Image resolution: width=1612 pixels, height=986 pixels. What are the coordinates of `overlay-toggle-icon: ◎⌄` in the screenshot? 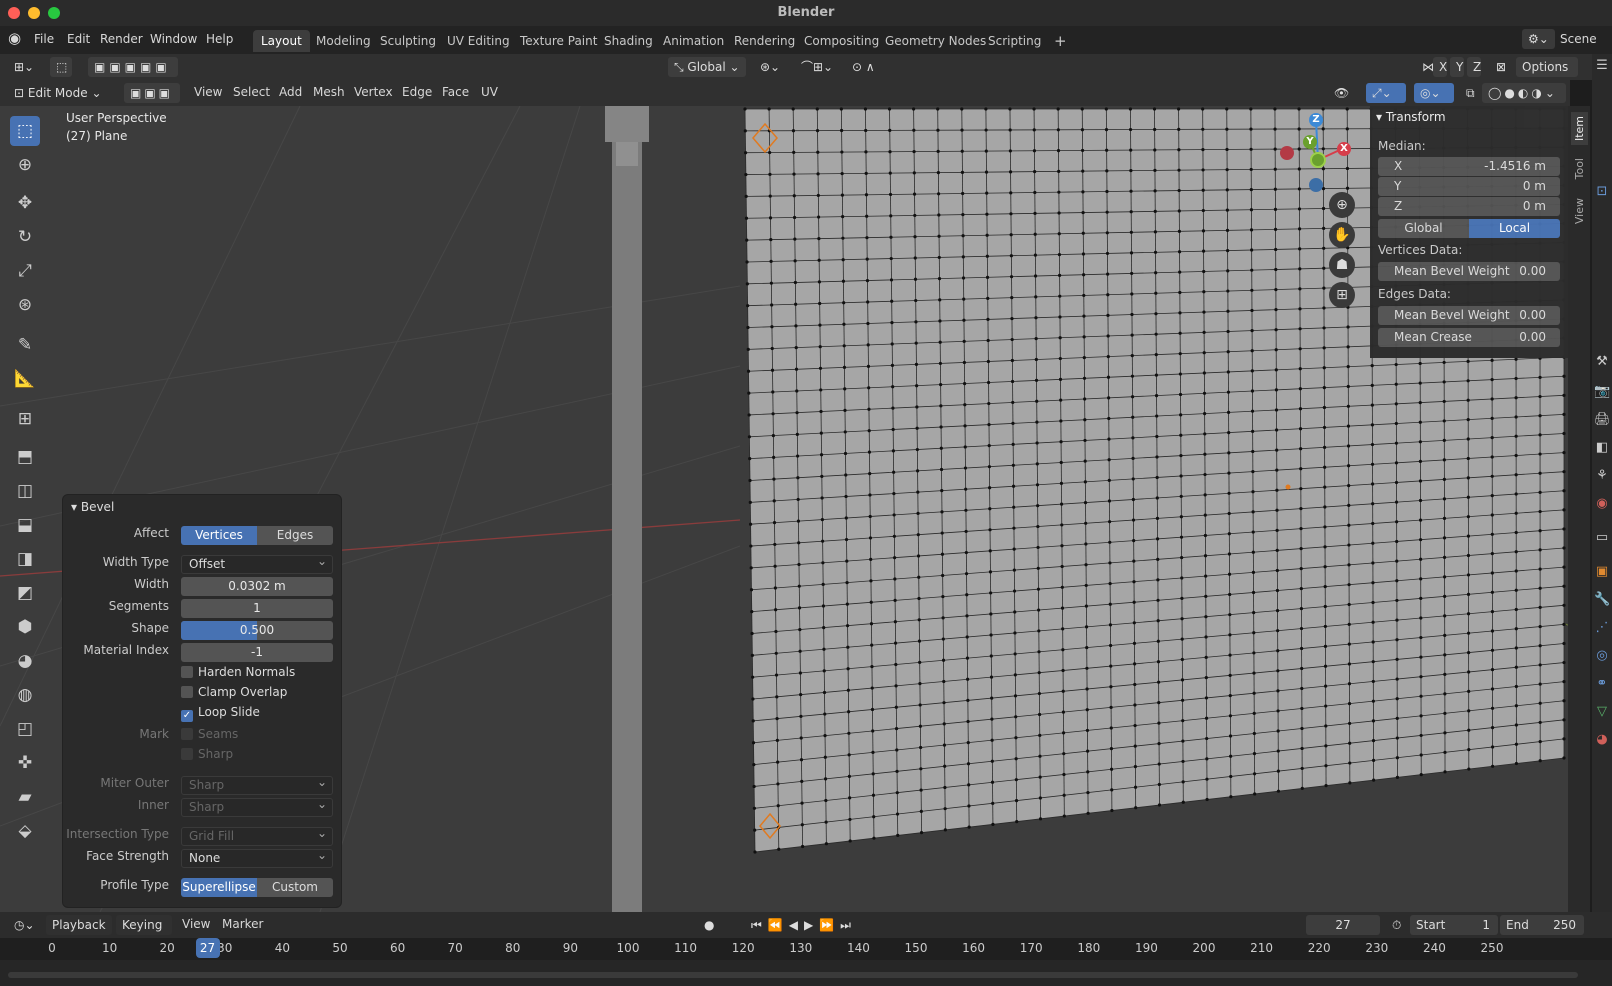 It's located at (1434, 93).